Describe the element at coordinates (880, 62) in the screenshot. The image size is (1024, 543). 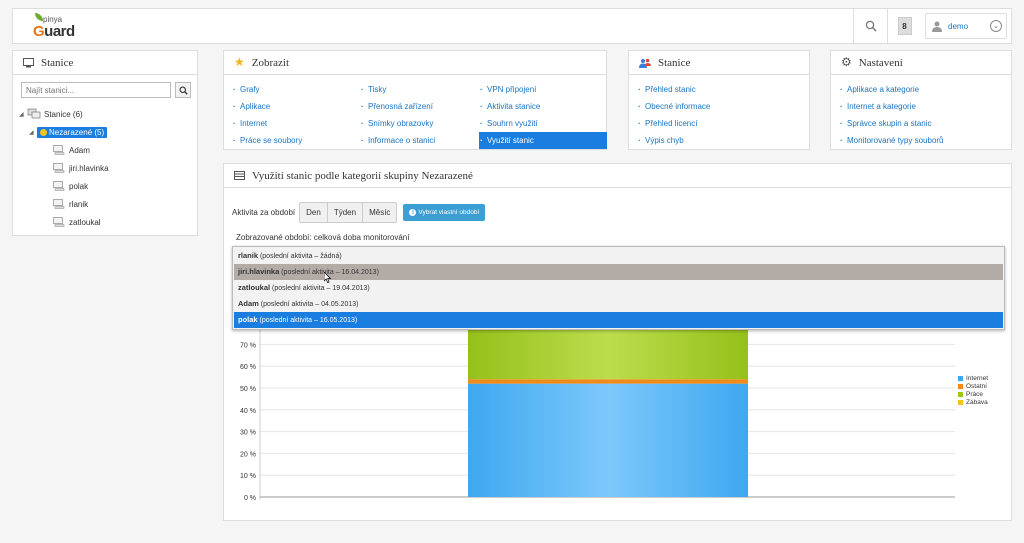
I see `settings-panel-title: Nastavení` at that location.